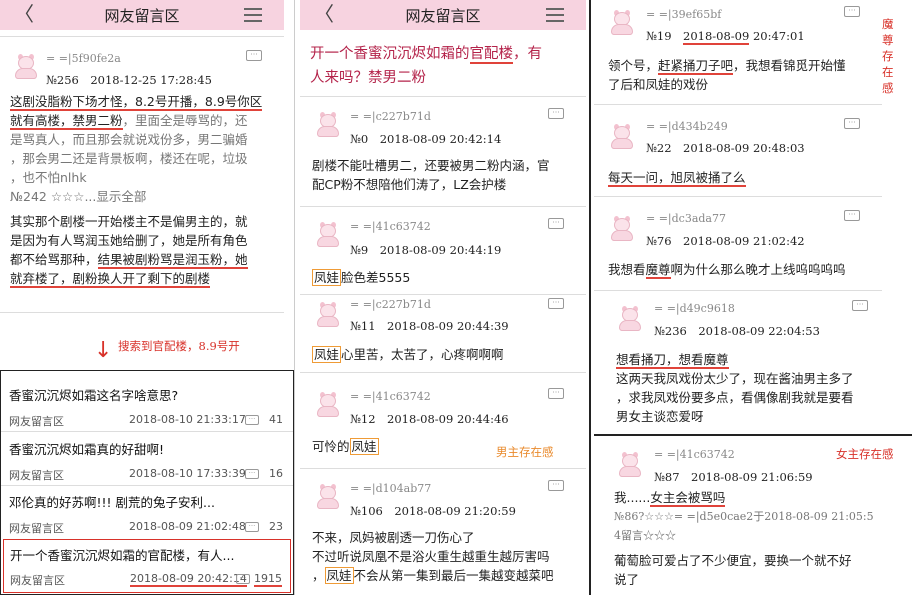 This screenshot has width=912, height=595. I want to click on post-meta: №256 2018-12-25 17:28:45, so click(129, 80).